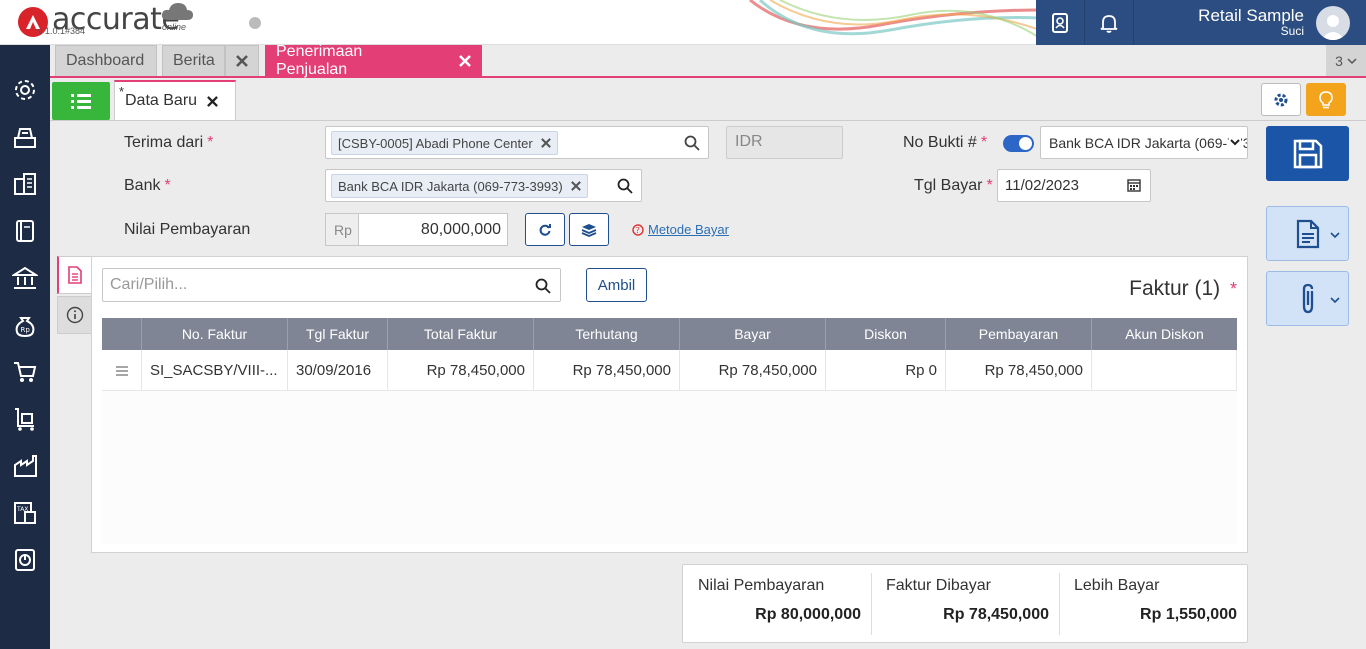  I want to click on cell-akun-diskon, so click(1164, 370).